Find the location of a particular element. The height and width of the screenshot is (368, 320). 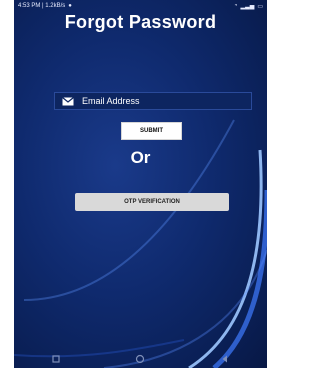

page-title: Forgot Password is located at coordinates (140, 22).